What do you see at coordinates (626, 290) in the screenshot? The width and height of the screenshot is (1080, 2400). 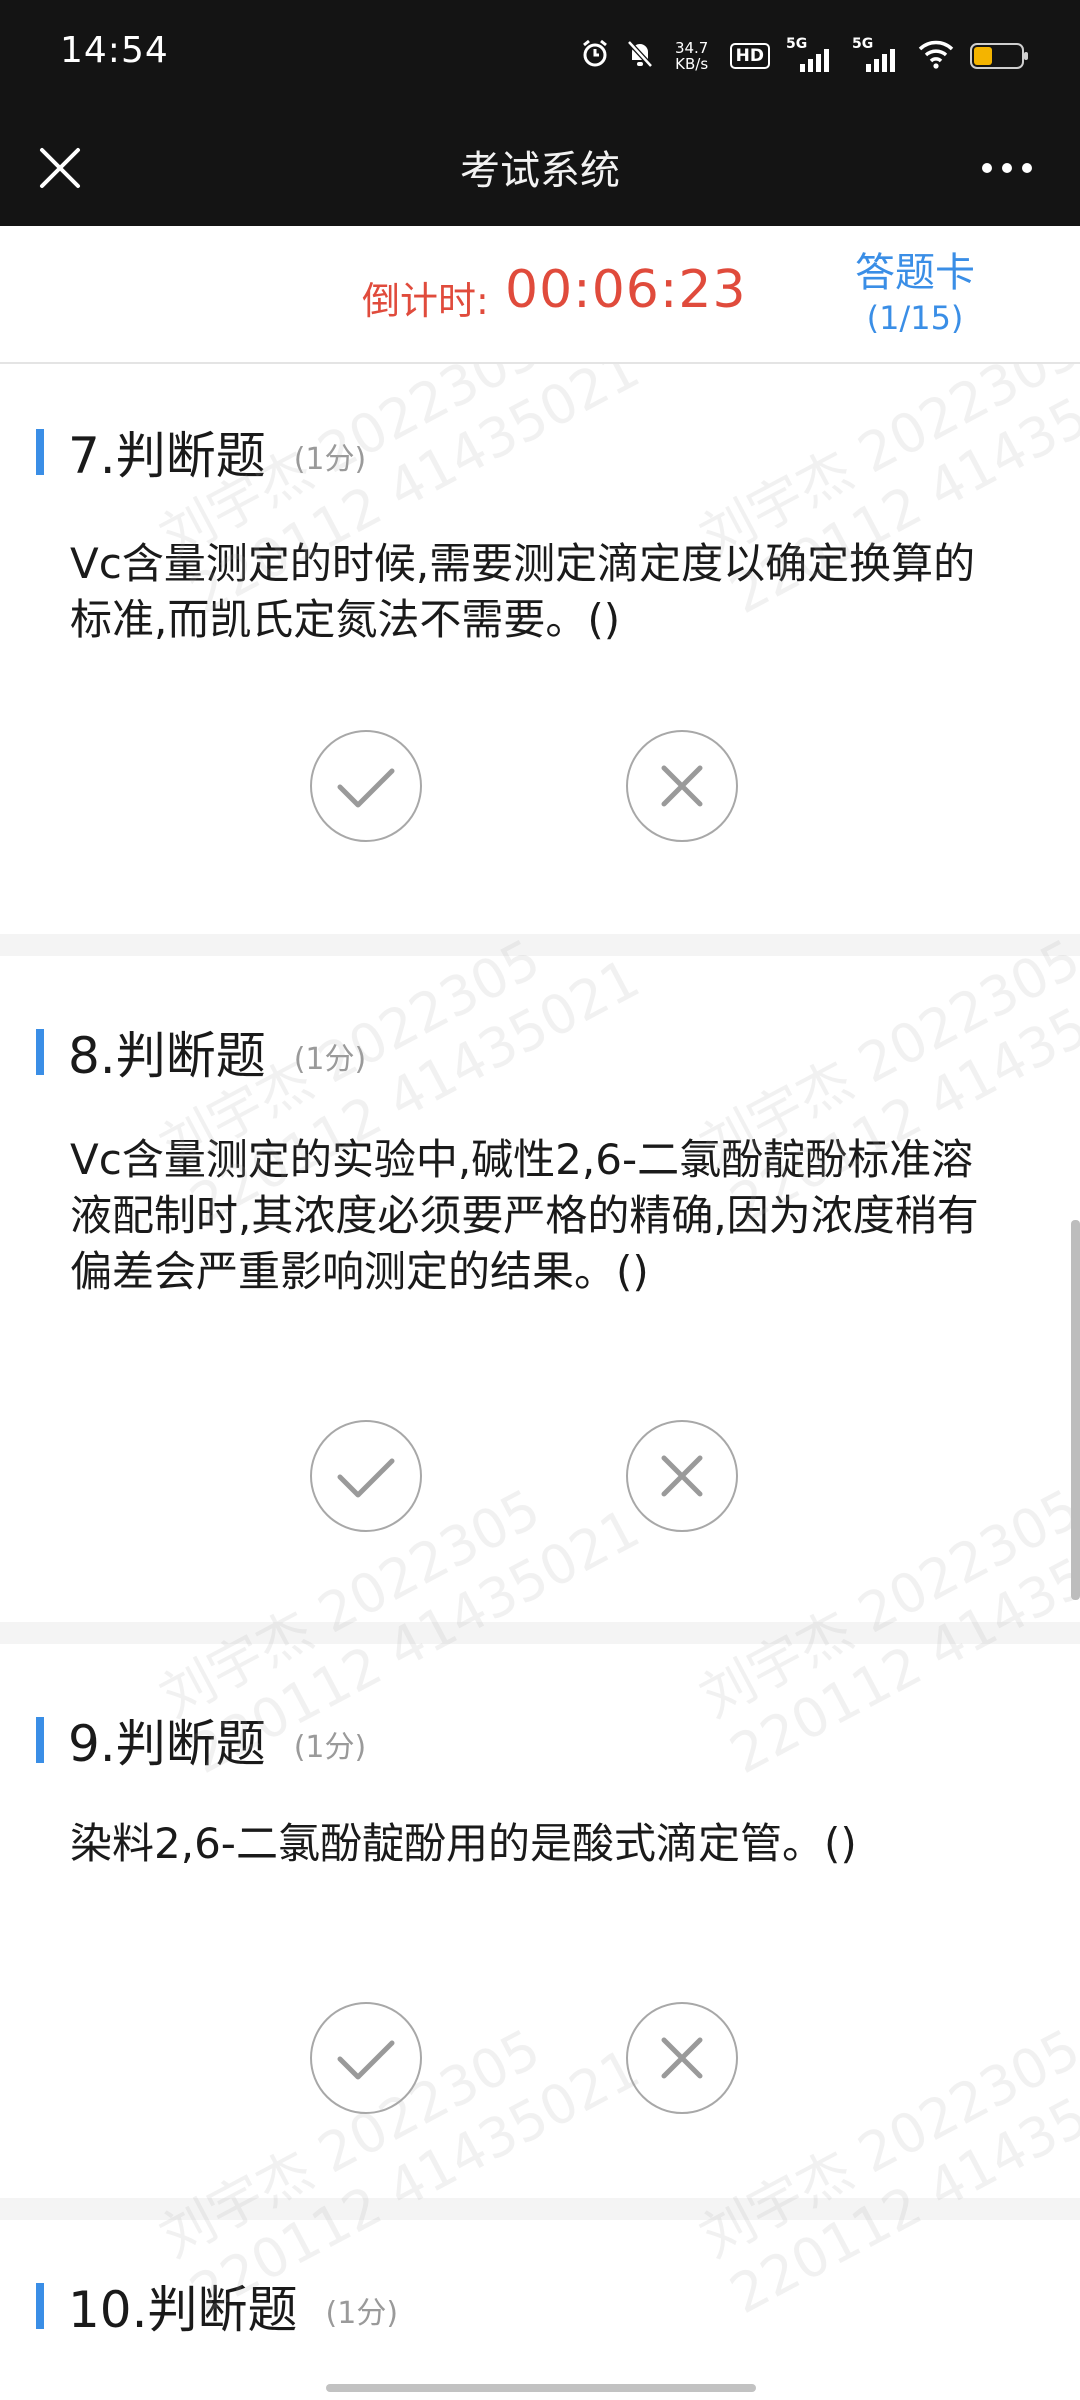 I see `countdown-value: 00:06:23` at bounding box center [626, 290].